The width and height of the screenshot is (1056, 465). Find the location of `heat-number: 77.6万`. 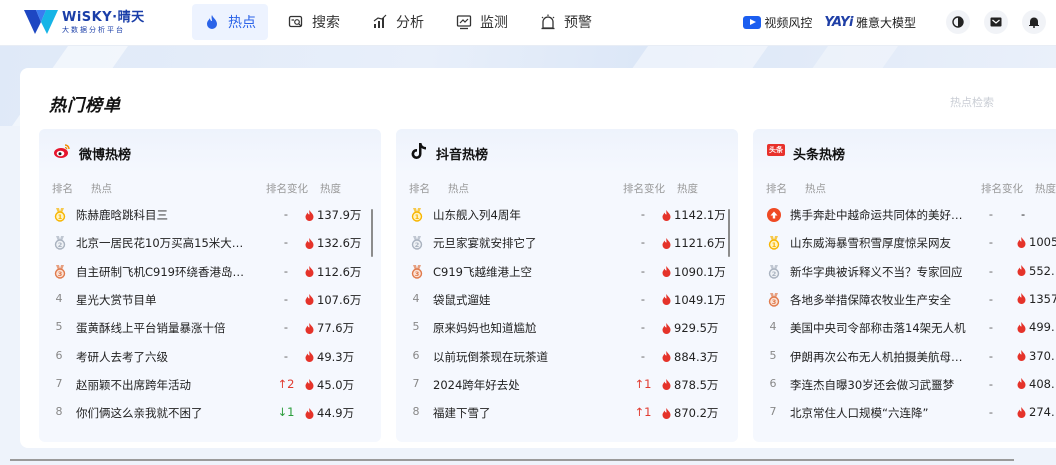

heat-number: 77.6万 is located at coordinates (336, 328).